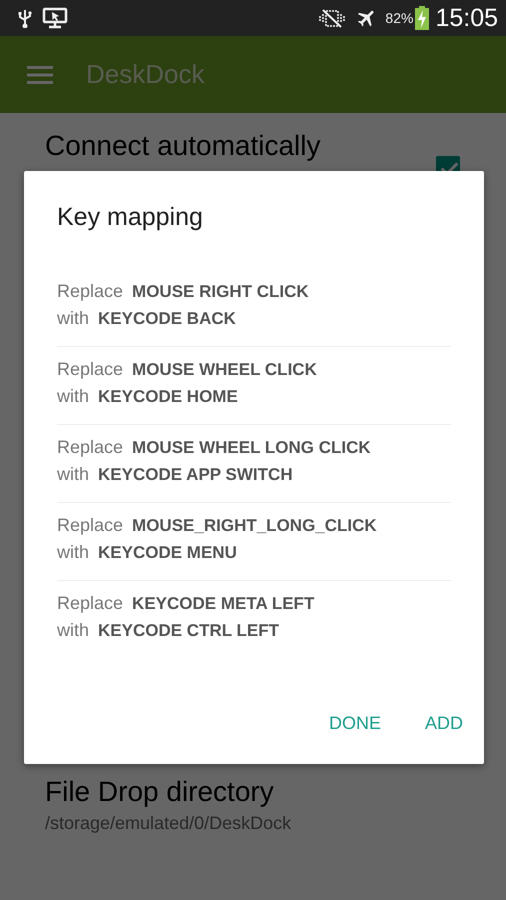  I want to click on target-key: KEYCODE APP SWITCH, so click(195, 474).